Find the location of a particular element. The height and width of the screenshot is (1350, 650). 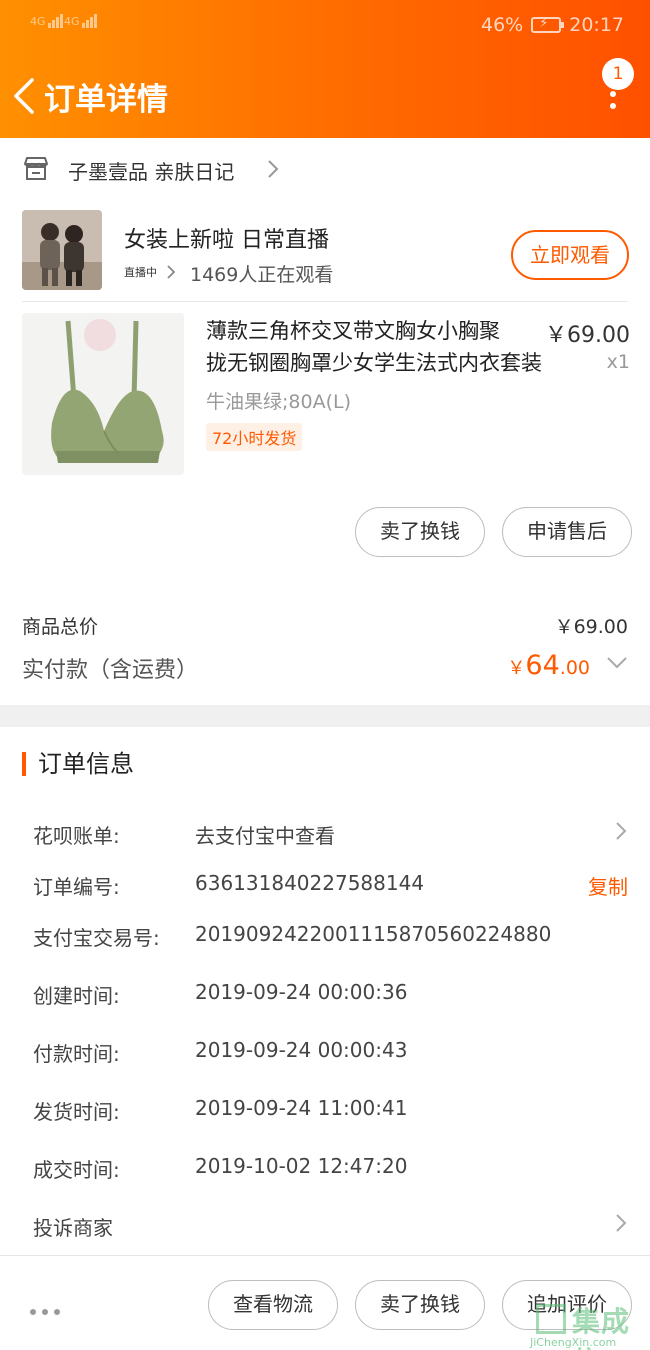

live-thumbnail is located at coordinates (62, 250).